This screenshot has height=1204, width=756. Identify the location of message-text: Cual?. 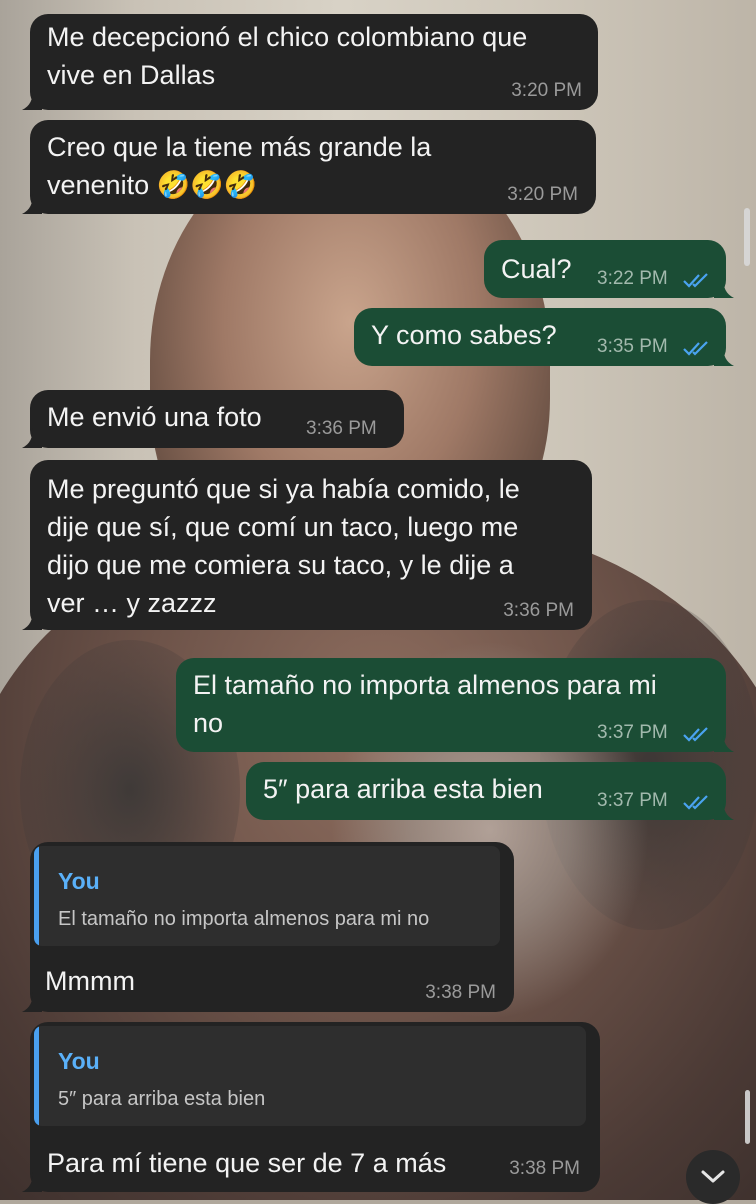
(536, 269).